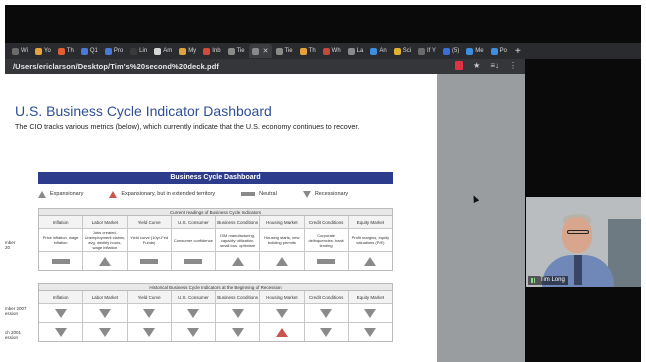 This screenshot has width=646, height=362. What do you see at coordinates (89, 51) in the screenshot?
I see `browser-tab: Q1` at bounding box center [89, 51].